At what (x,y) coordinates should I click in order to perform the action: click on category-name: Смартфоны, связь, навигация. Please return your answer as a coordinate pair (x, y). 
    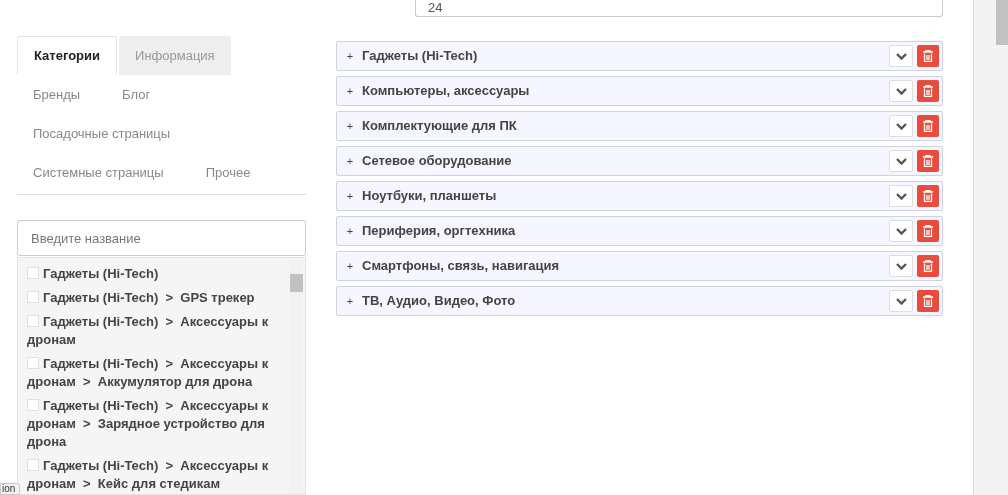
    Looking at the image, I should click on (461, 266).